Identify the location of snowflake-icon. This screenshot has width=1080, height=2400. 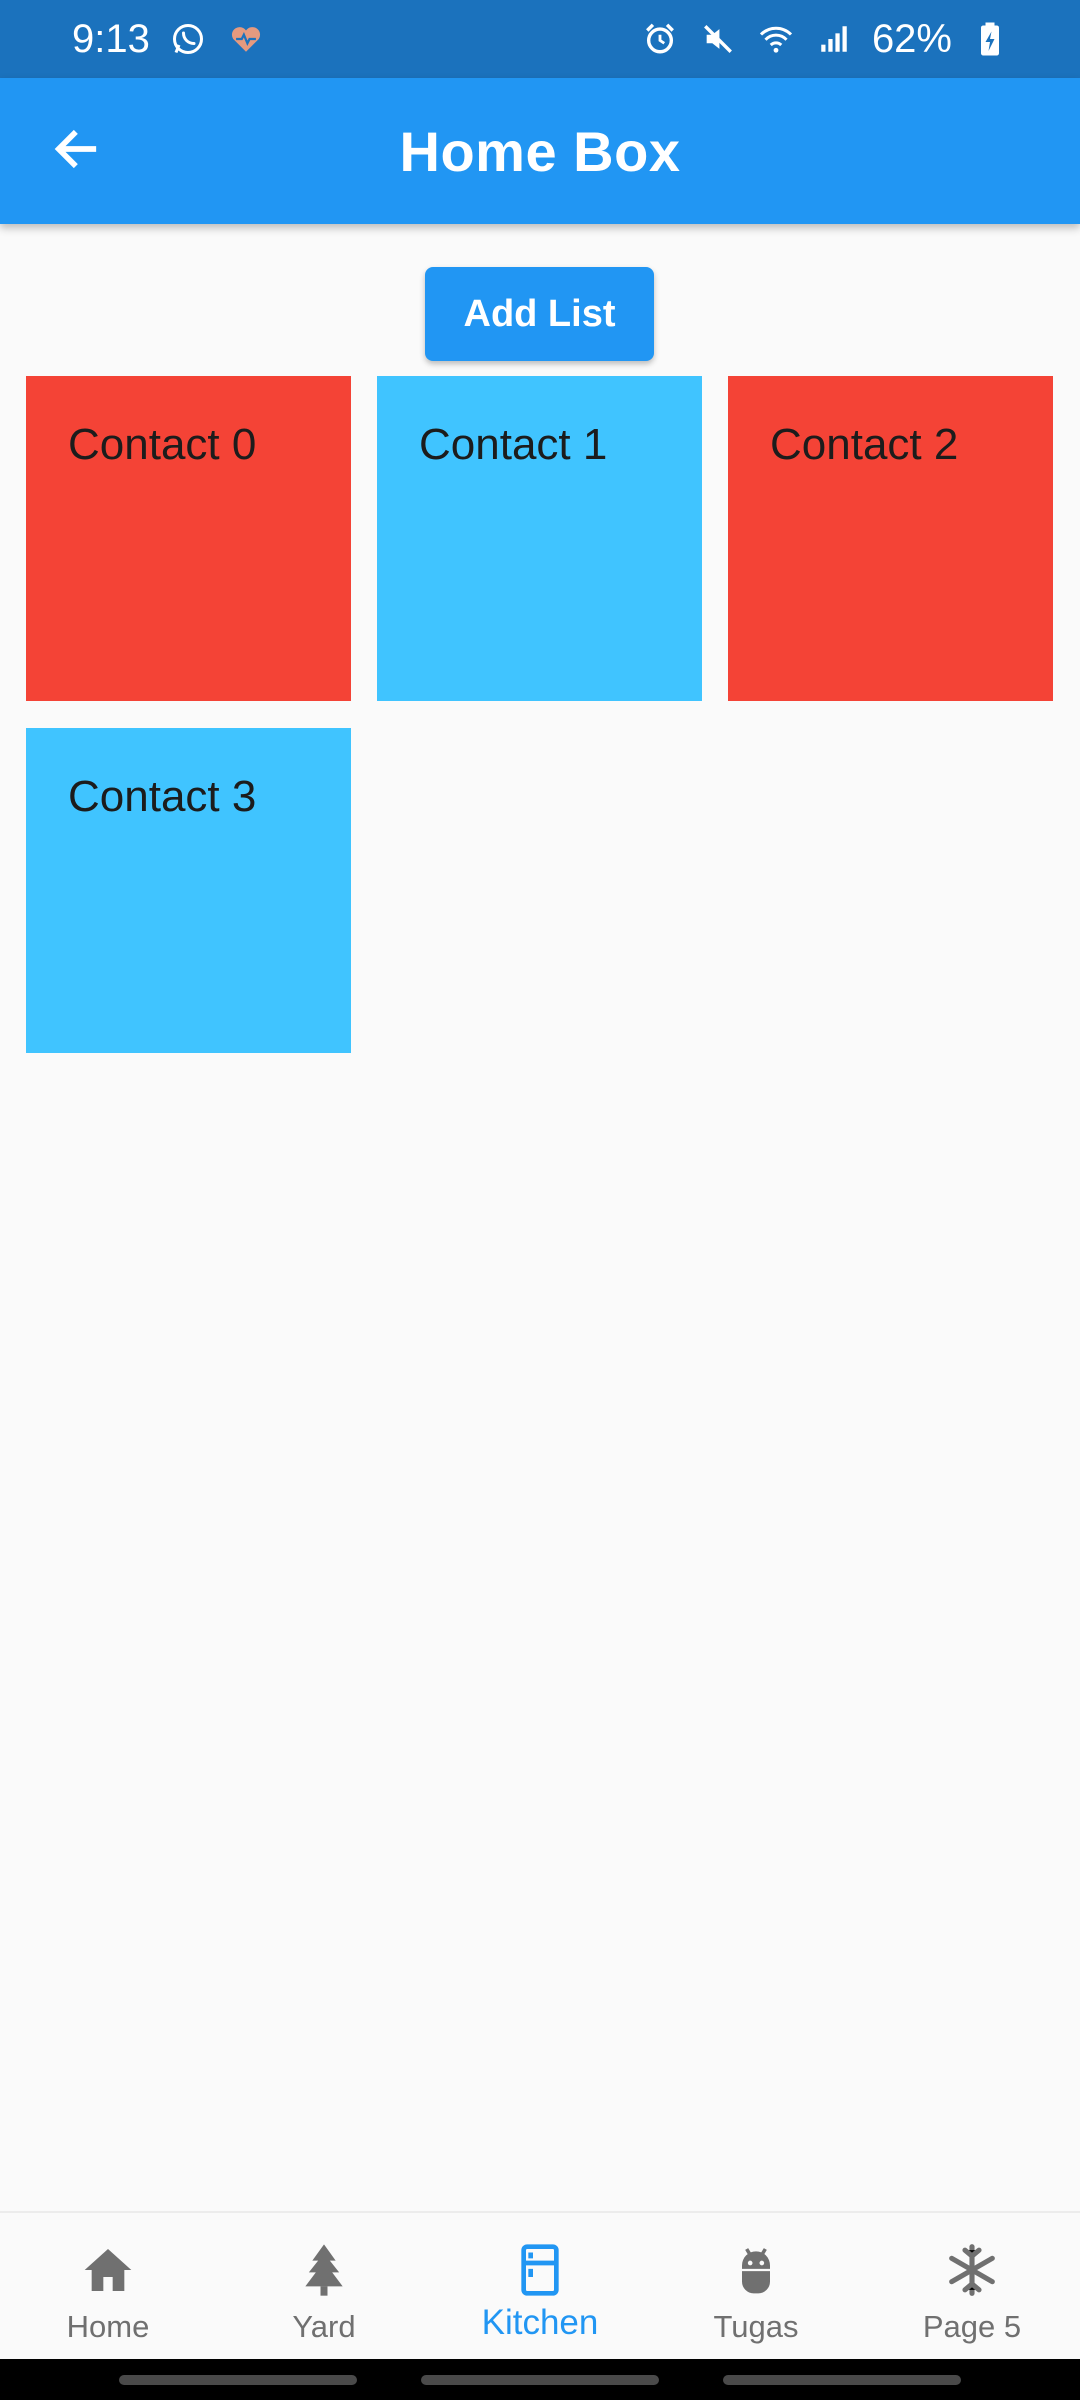
(972, 2270).